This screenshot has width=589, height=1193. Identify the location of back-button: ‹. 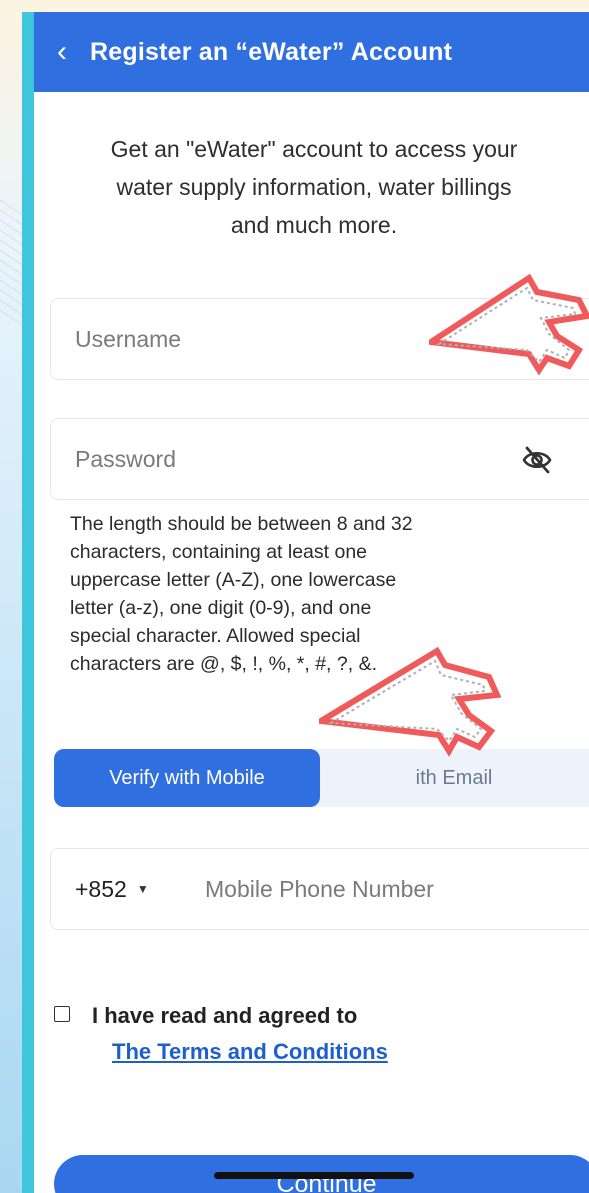
(62, 52).